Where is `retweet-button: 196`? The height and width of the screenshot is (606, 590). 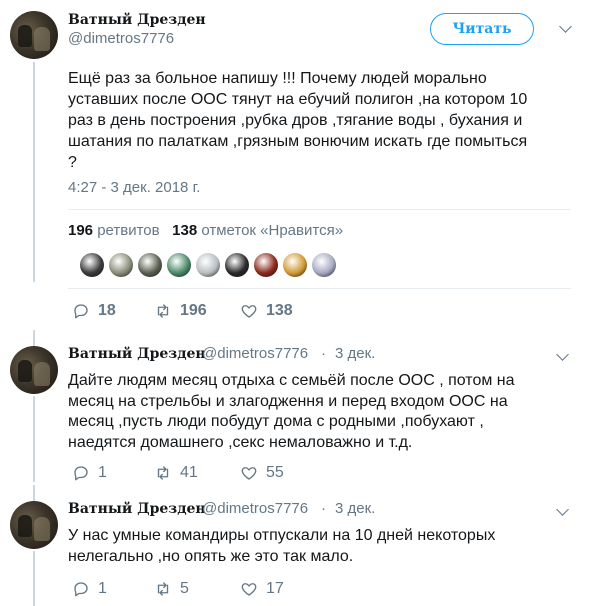 retweet-button: 196 is located at coordinates (180, 311).